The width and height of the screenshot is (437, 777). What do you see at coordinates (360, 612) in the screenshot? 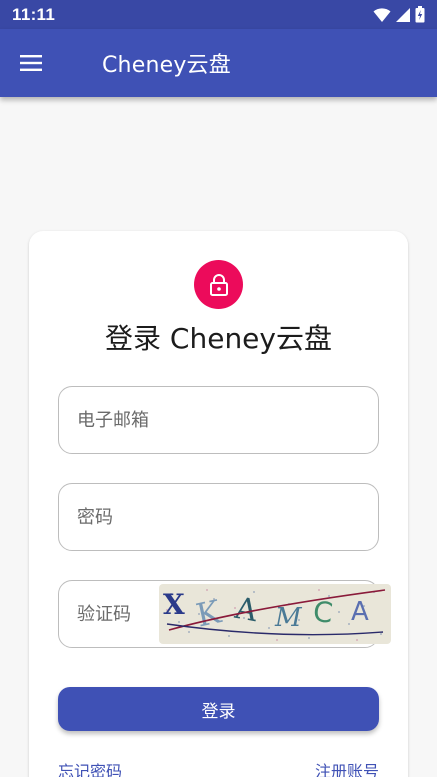
I see `svg-text: A` at bounding box center [360, 612].